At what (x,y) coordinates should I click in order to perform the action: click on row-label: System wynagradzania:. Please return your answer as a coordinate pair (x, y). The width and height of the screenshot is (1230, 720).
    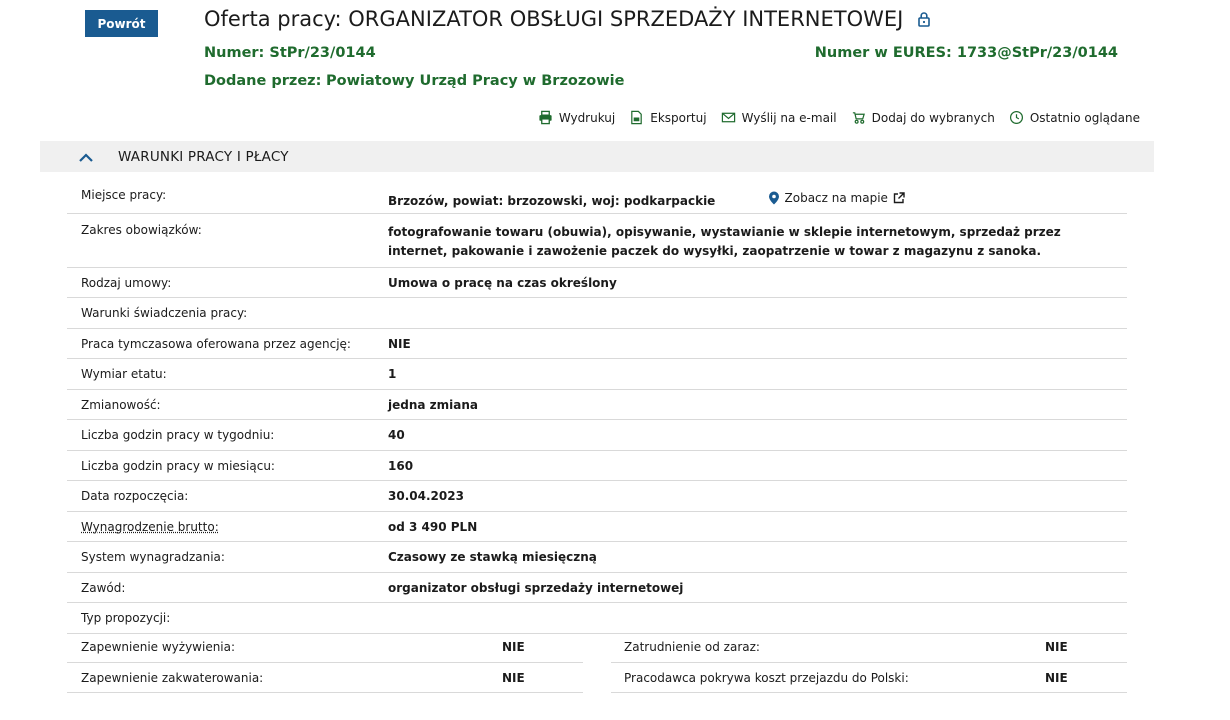
    Looking at the image, I should click on (153, 557).